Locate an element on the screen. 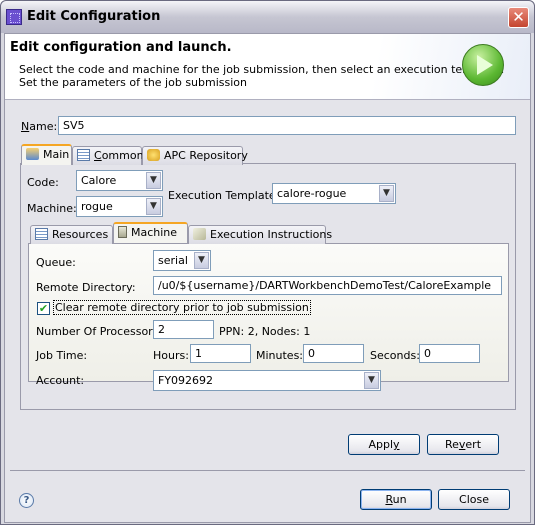  job-time-label: Job Time: is located at coordinates (62, 355).